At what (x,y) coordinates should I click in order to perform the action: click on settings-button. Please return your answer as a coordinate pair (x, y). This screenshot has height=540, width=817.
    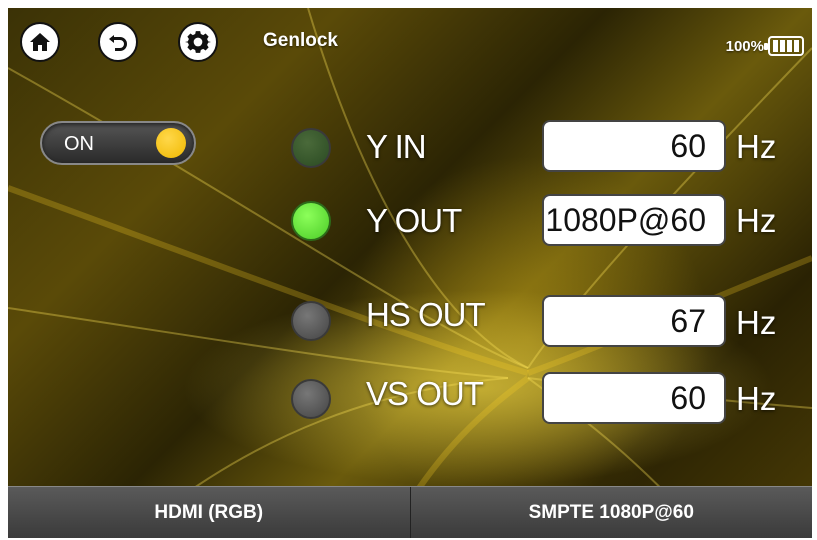
    Looking at the image, I should click on (198, 42).